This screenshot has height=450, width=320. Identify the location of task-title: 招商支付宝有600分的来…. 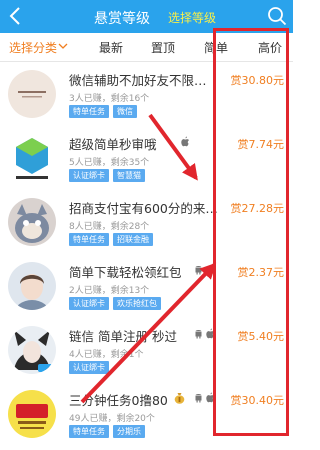
(143, 208).